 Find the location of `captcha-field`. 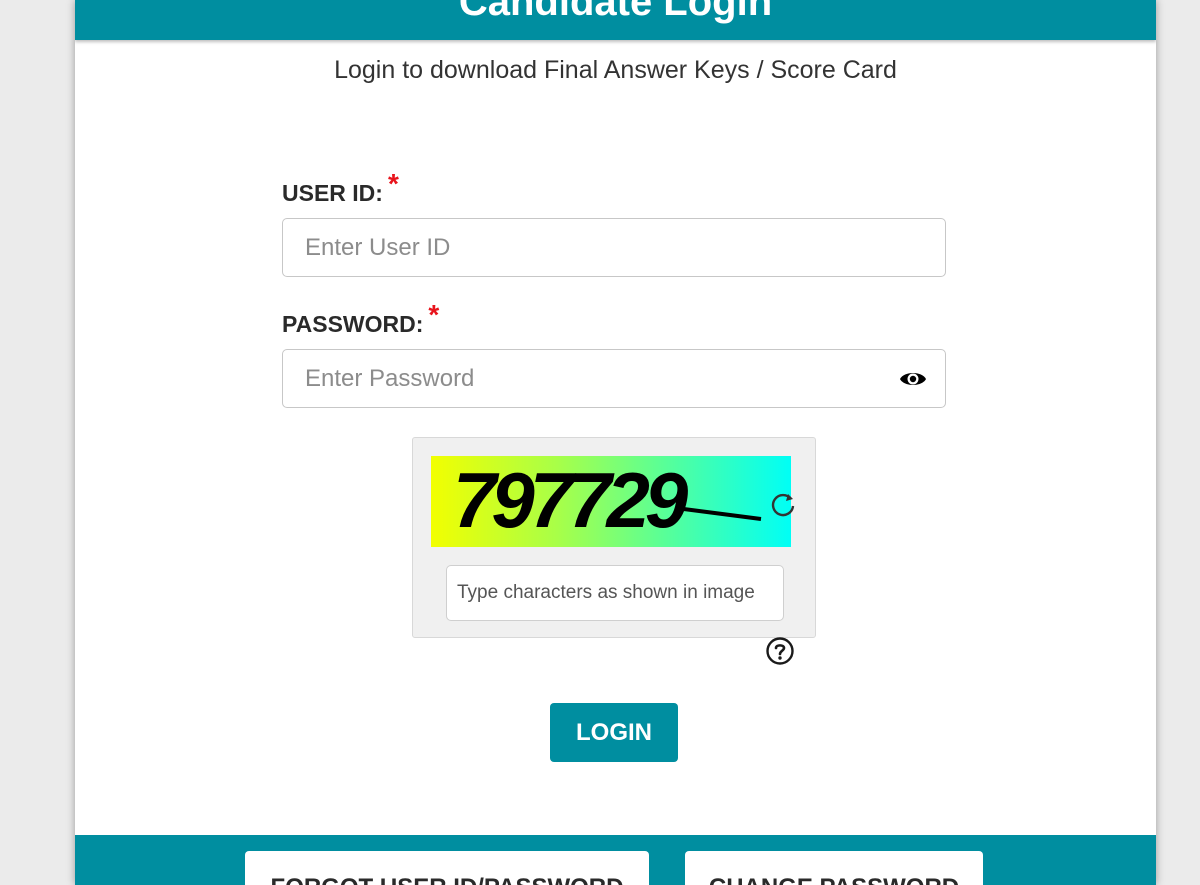

captcha-field is located at coordinates (615, 593).